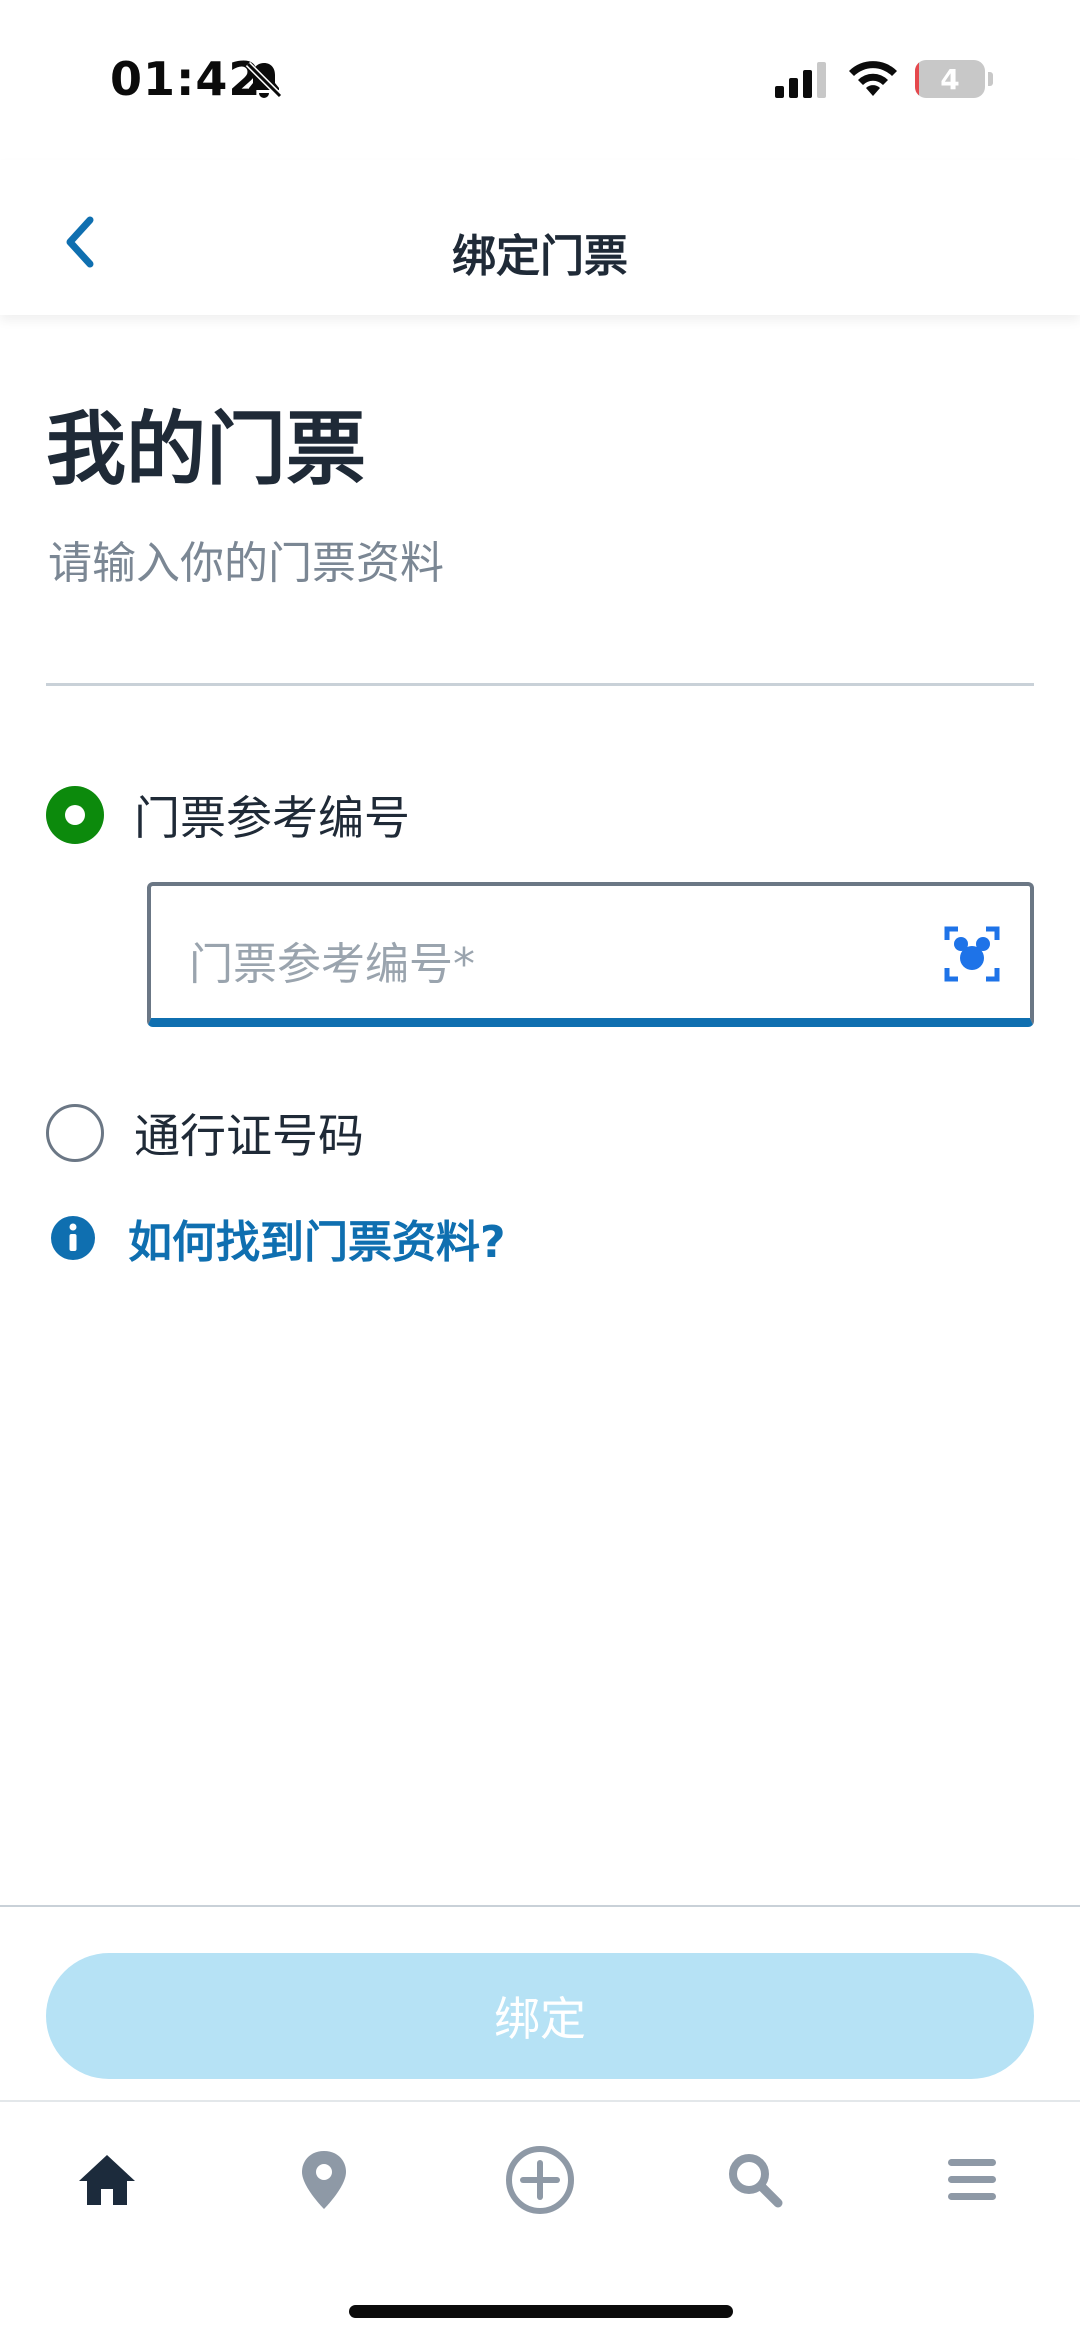  I want to click on battery-level: 4, so click(950, 79).